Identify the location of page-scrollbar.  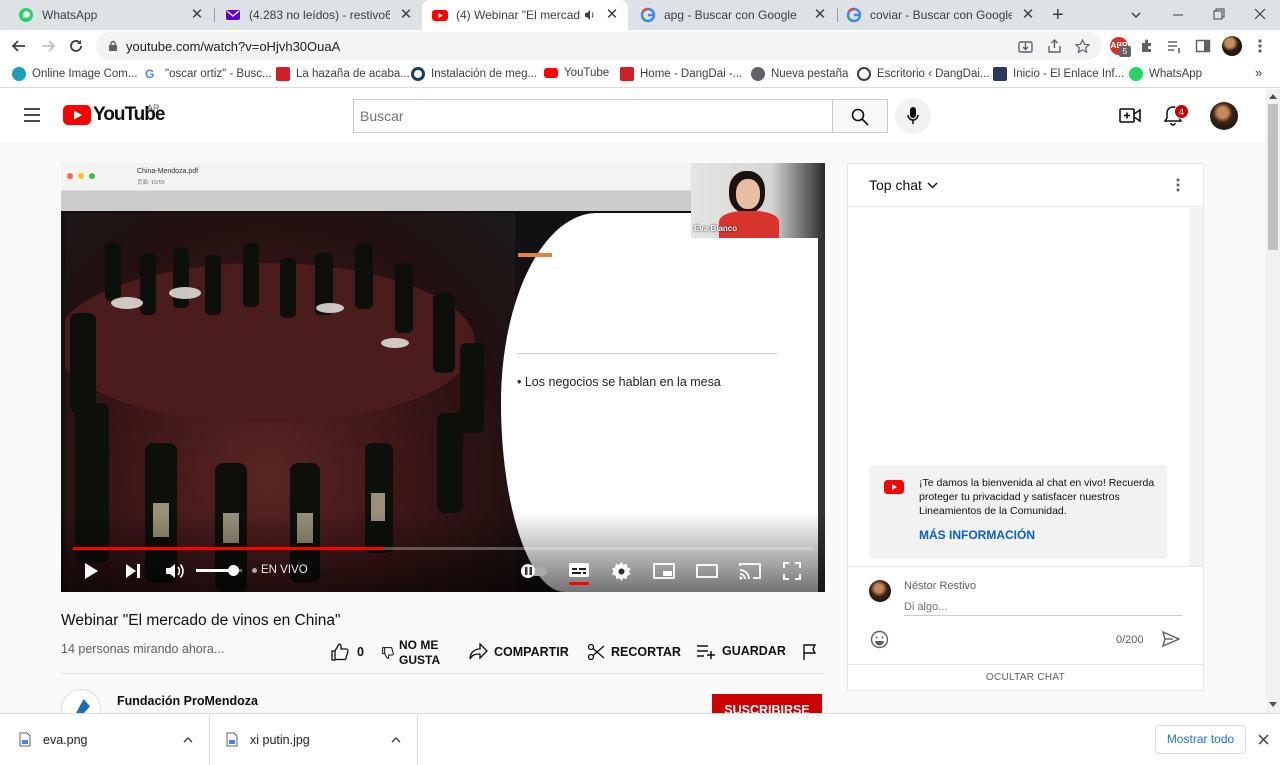
(1273, 401).